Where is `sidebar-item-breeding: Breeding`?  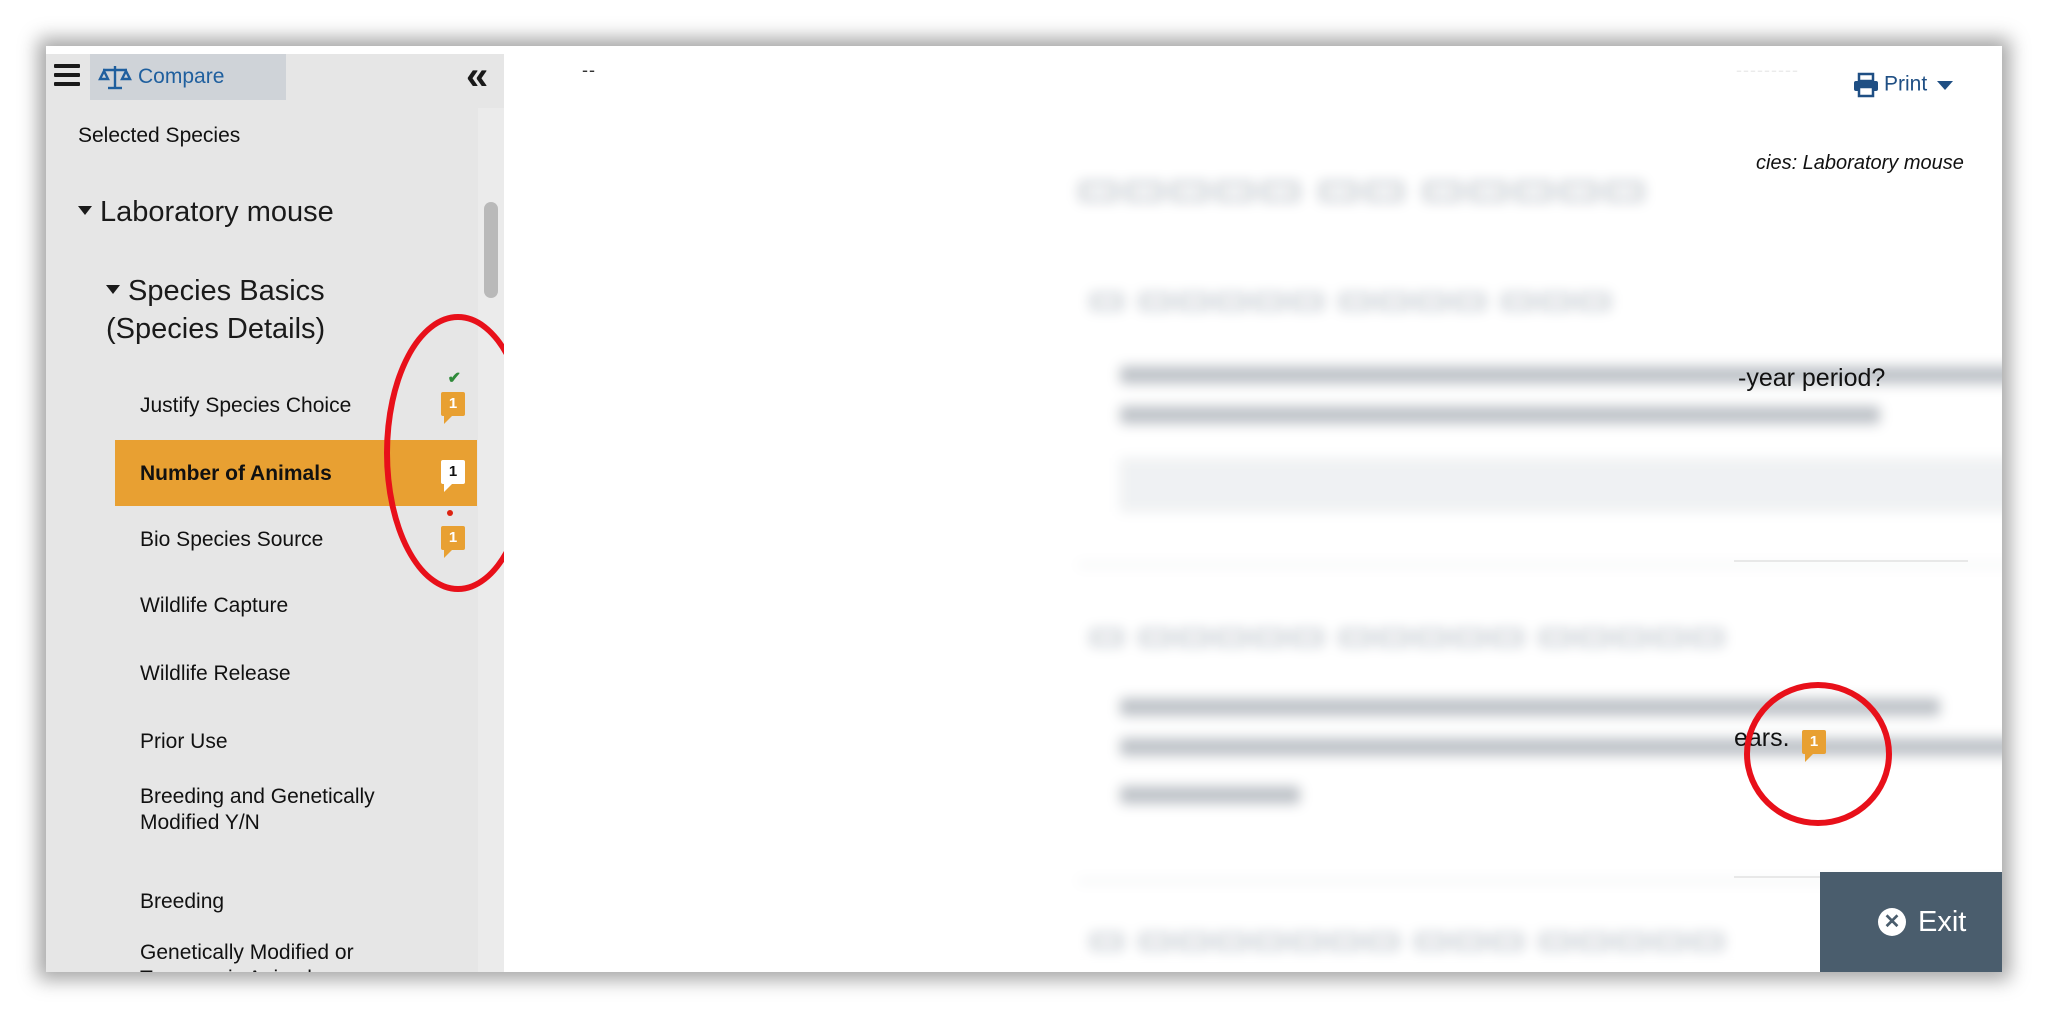 sidebar-item-breeding: Breeding is located at coordinates (296, 901).